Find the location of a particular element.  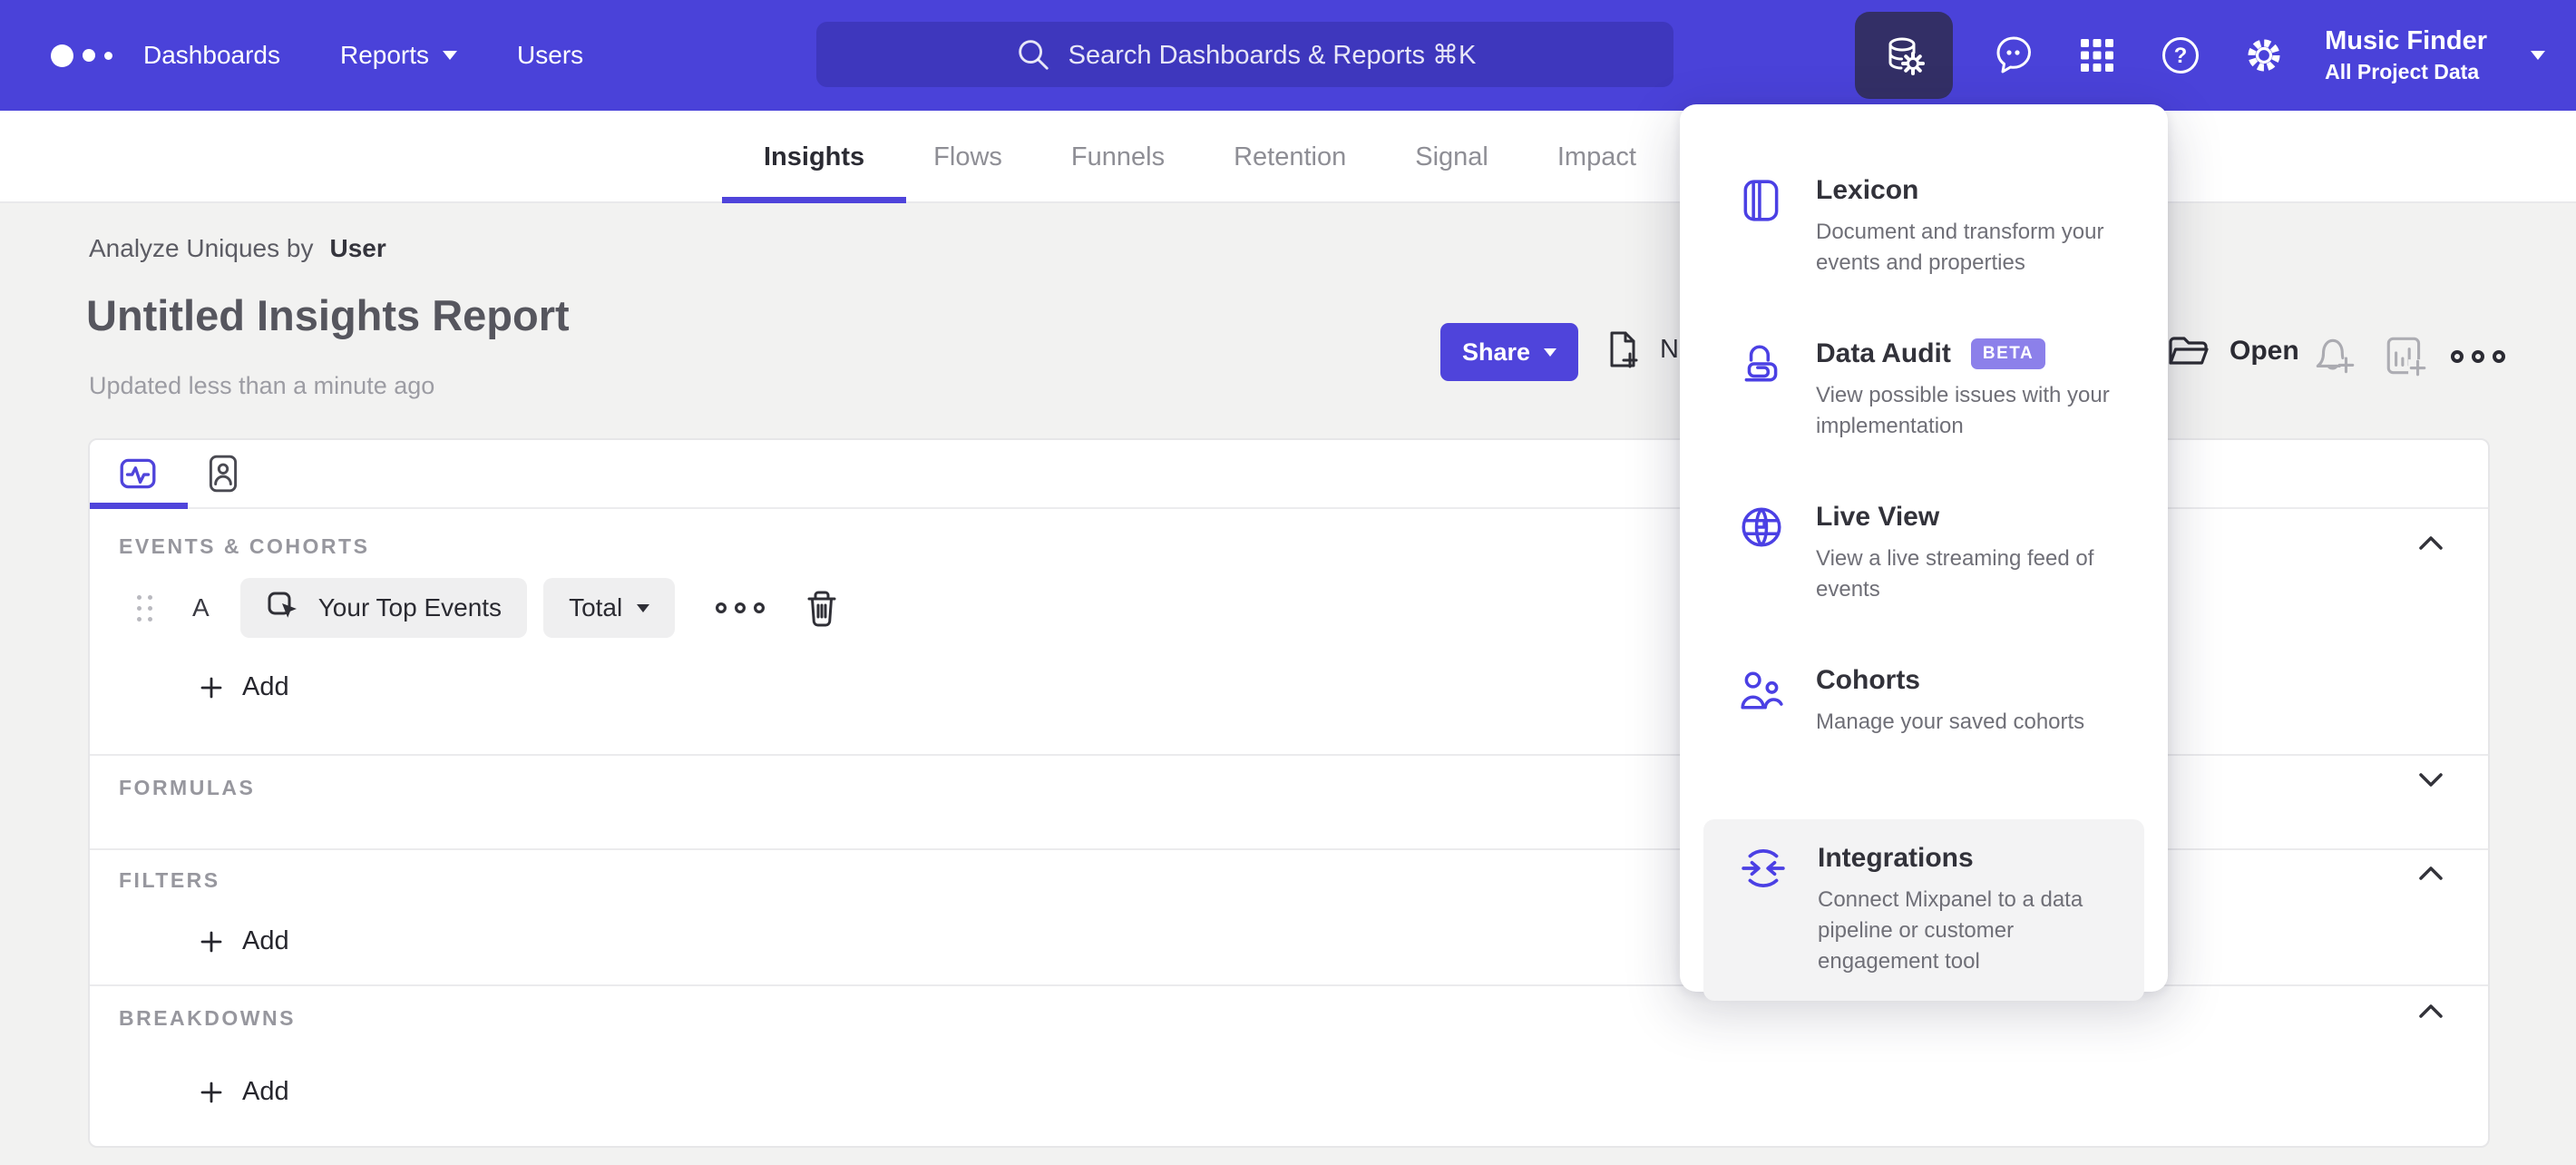

delete-event-button is located at coordinates (822, 608).